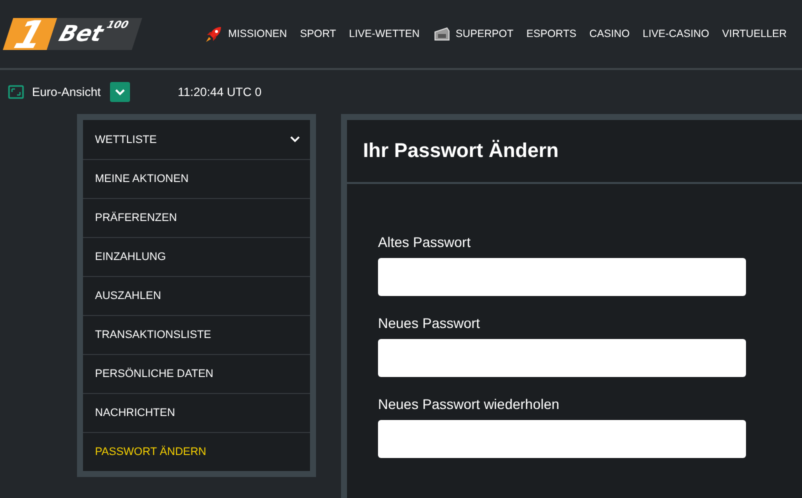 This screenshot has height=498, width=802. I want to click on field-label: Neues Passwort wiederholen, so click(469, 404).